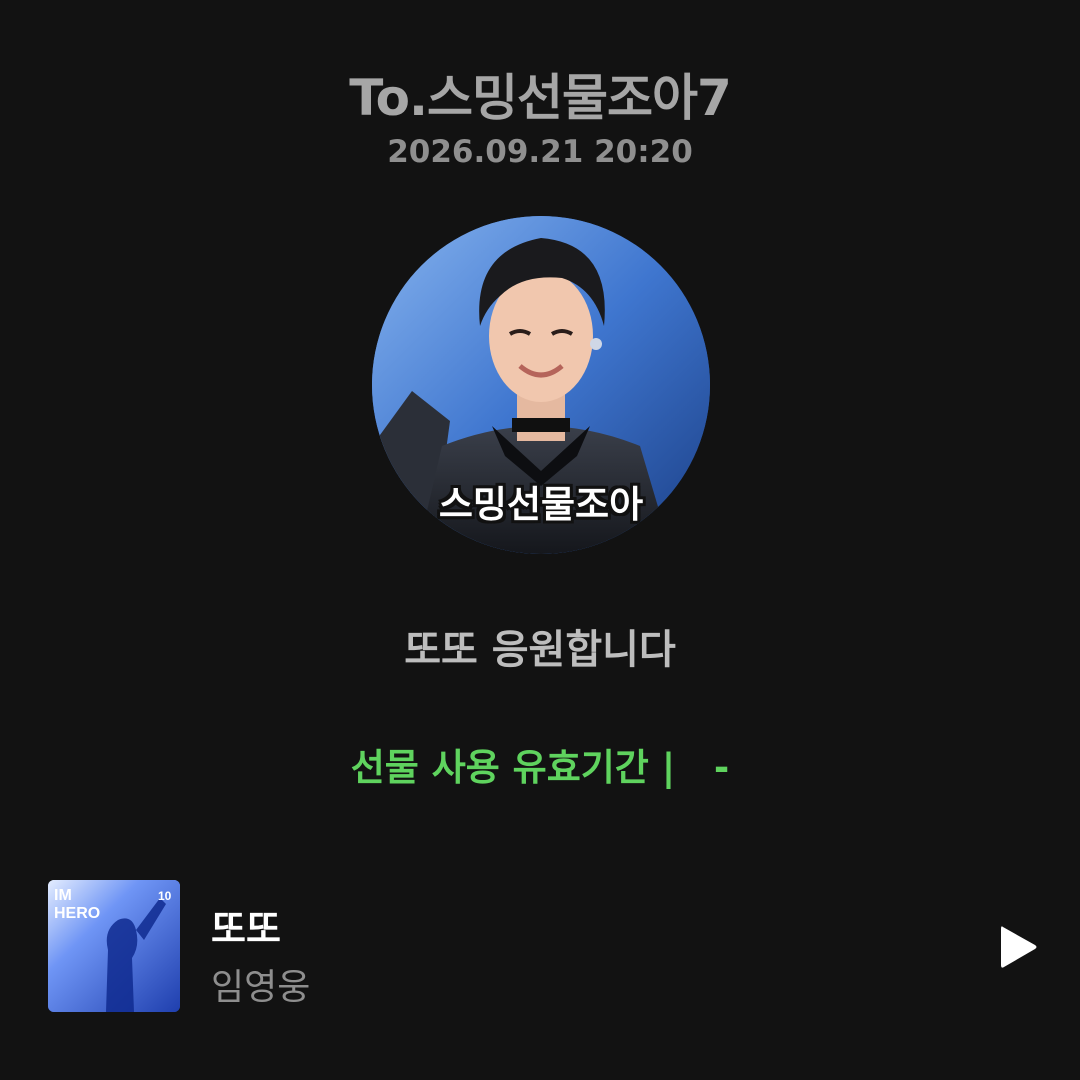  I want to click on album-art: IM HERO 10, so click(114, 946).